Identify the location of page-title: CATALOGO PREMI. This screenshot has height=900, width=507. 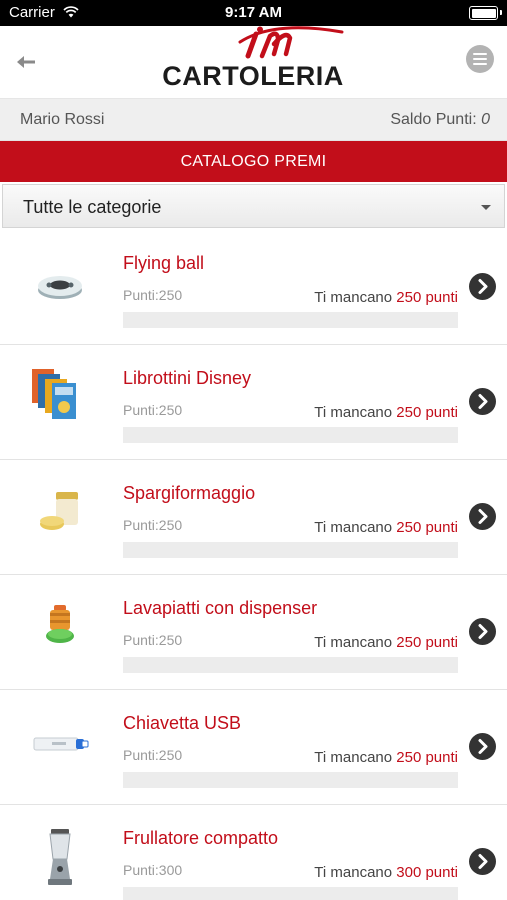
(253, 161).